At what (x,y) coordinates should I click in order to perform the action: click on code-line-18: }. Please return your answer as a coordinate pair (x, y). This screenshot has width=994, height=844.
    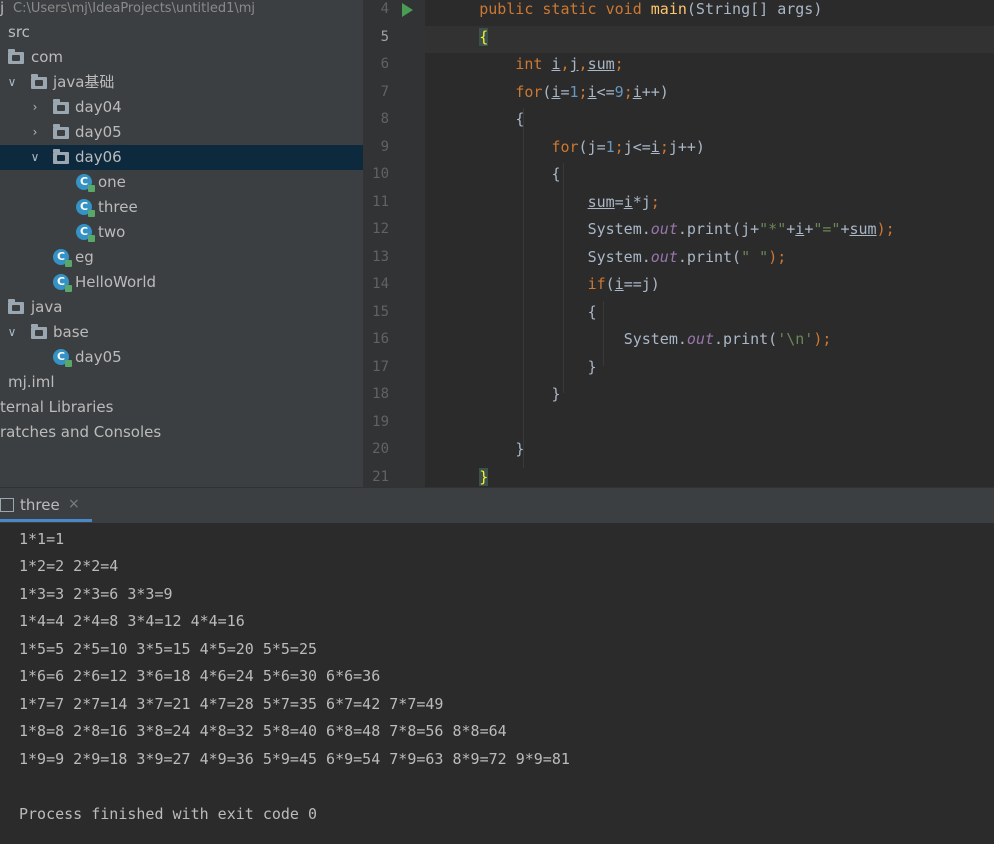
    Looking at the image, I should click on (556, 394).